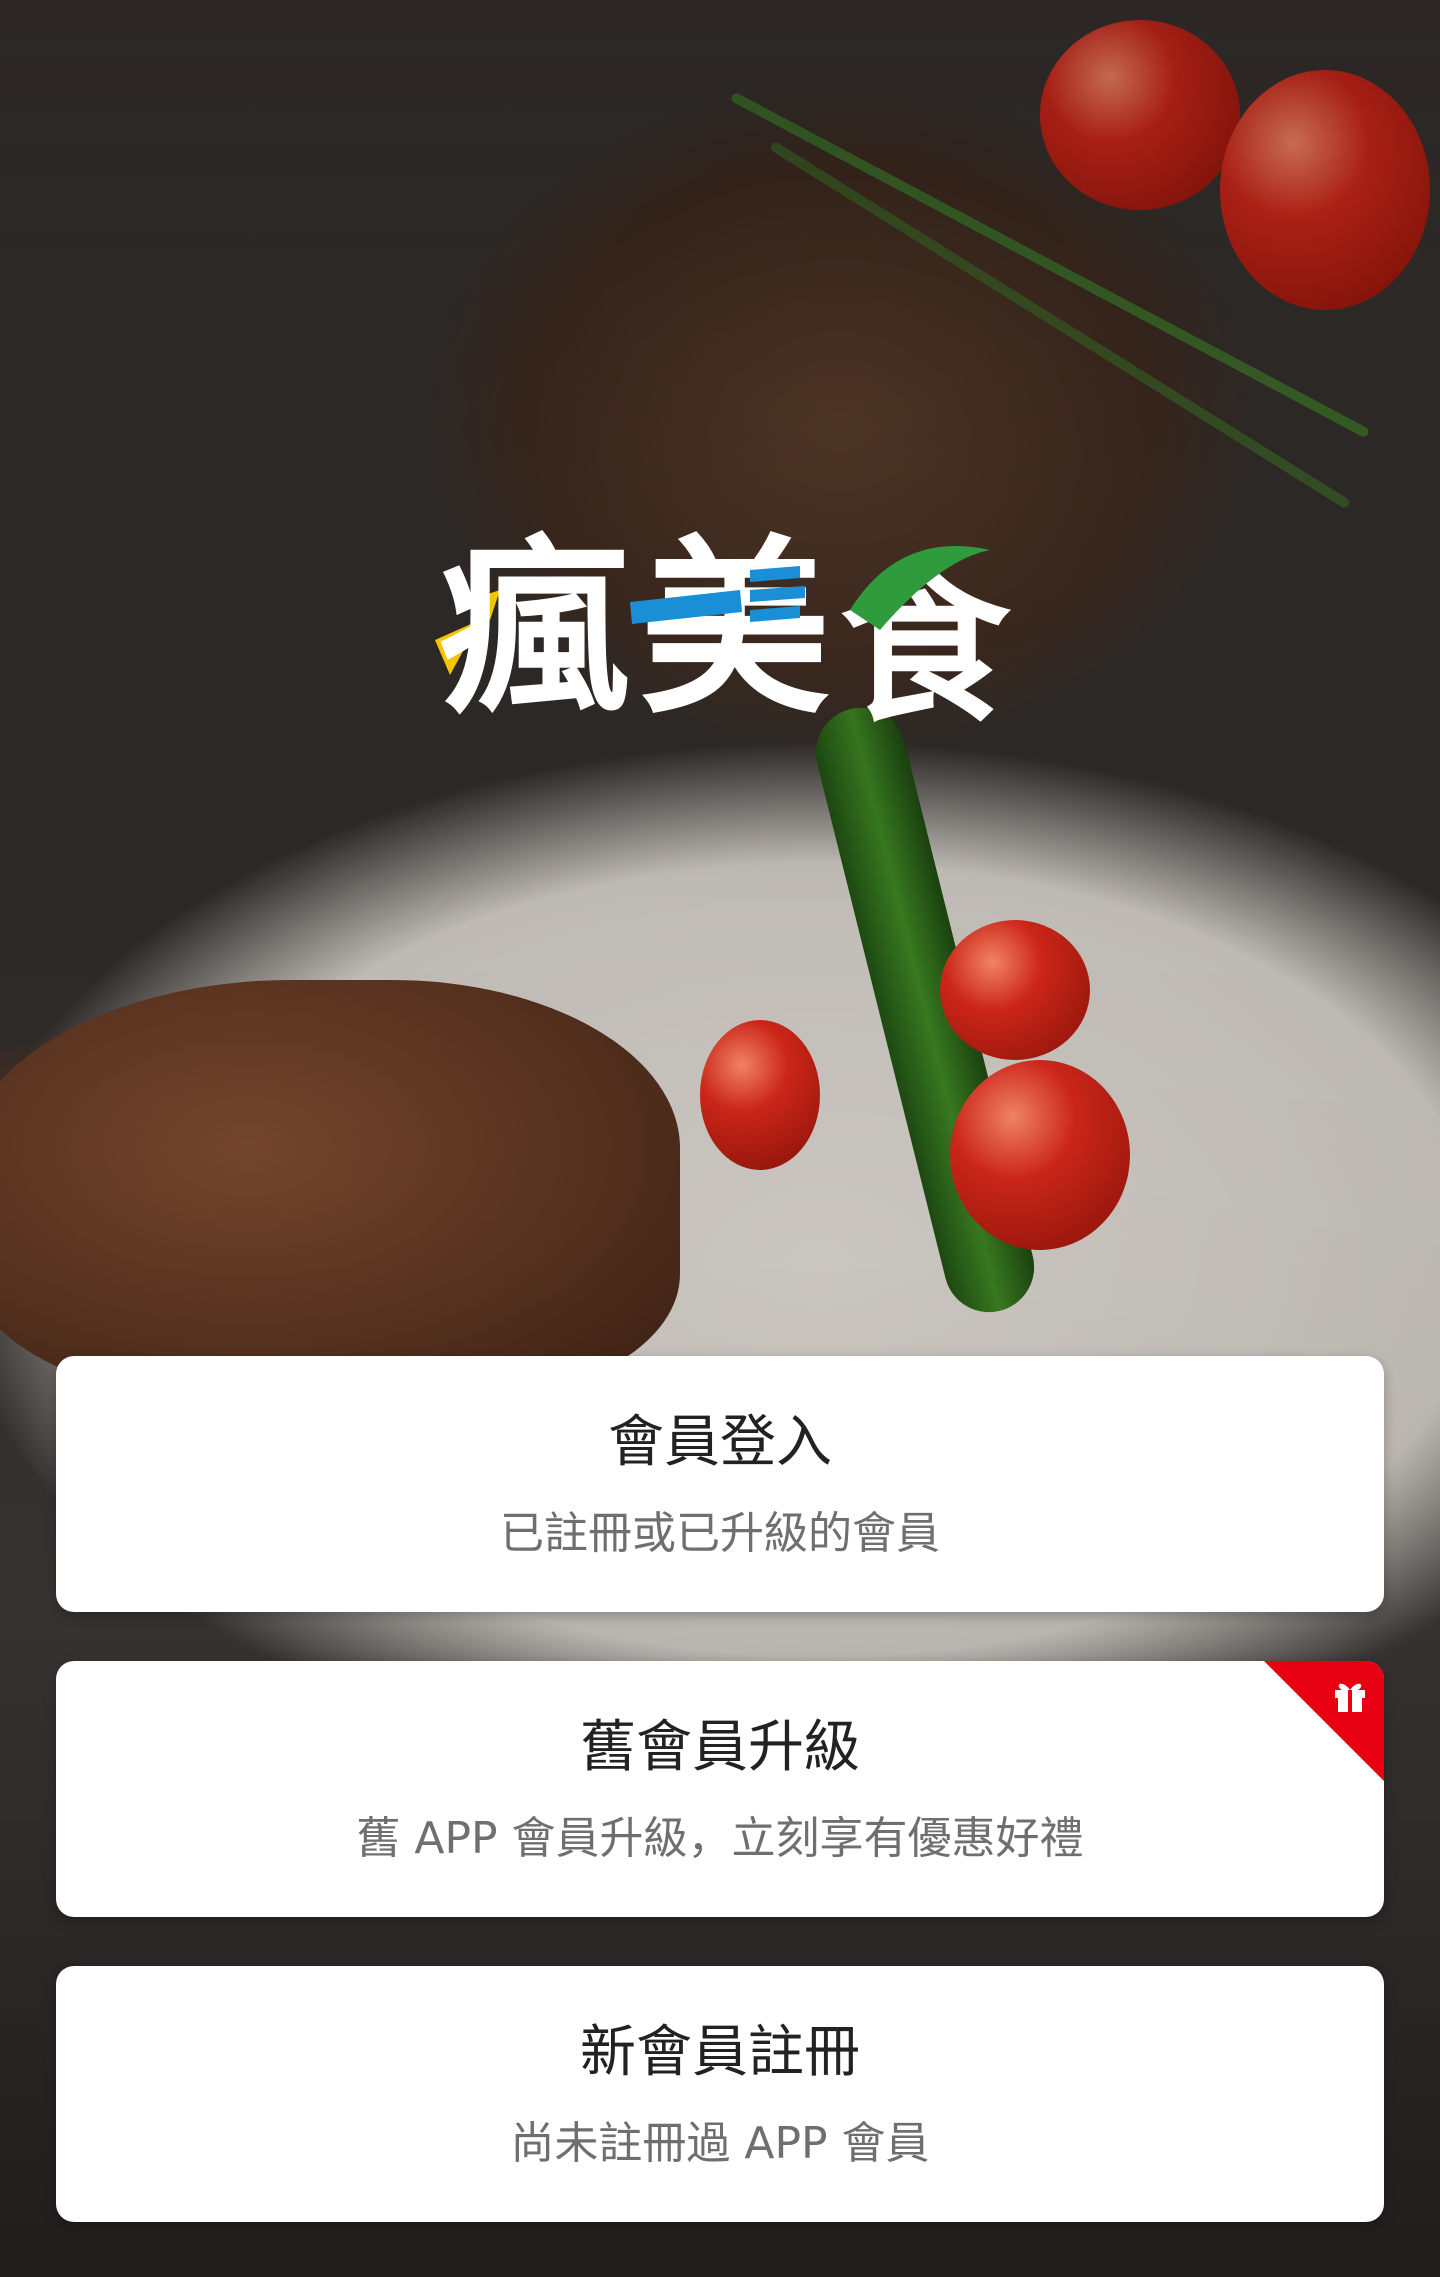 This screenshot has width=1440, height=2277. What do you see at coordinates (720, 1789) in the screenshot?
I see `member-upgrade-card: 舊會員升級 舊 APP 會員升級，立刻享有優惠好禮` at bounding box center [720, 1789].